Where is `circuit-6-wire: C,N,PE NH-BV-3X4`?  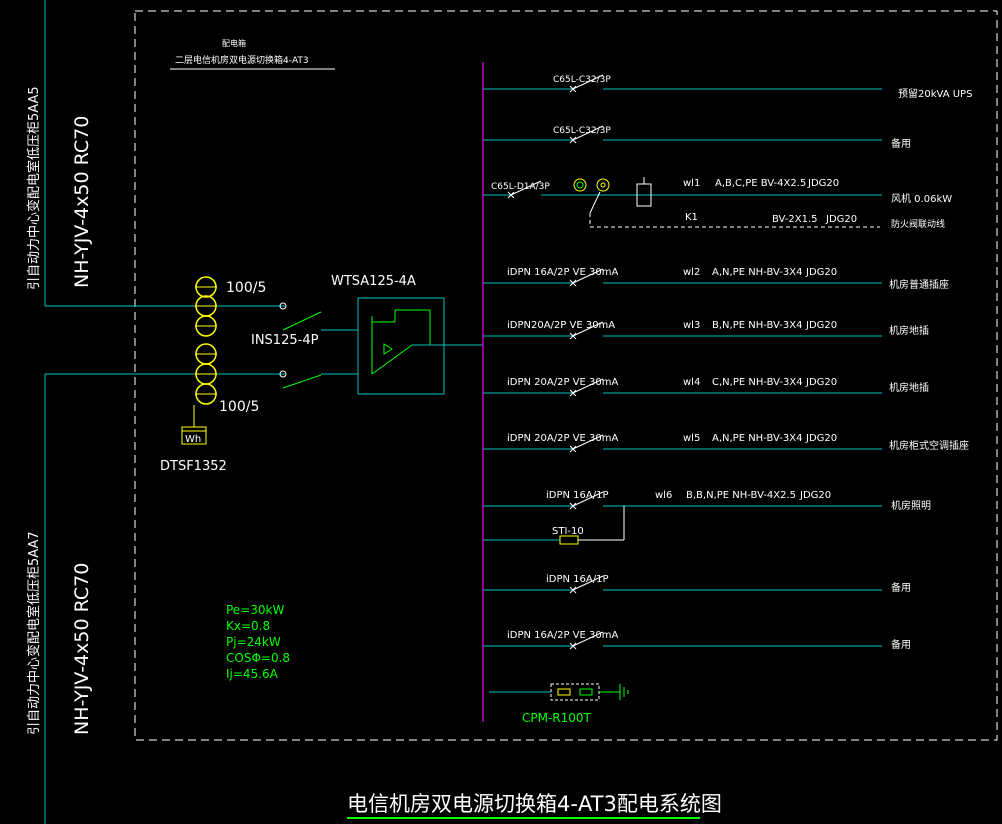
circuit-6-wire: C,N,PE NH-BV-3X4 is located at coordinates (757, 382).